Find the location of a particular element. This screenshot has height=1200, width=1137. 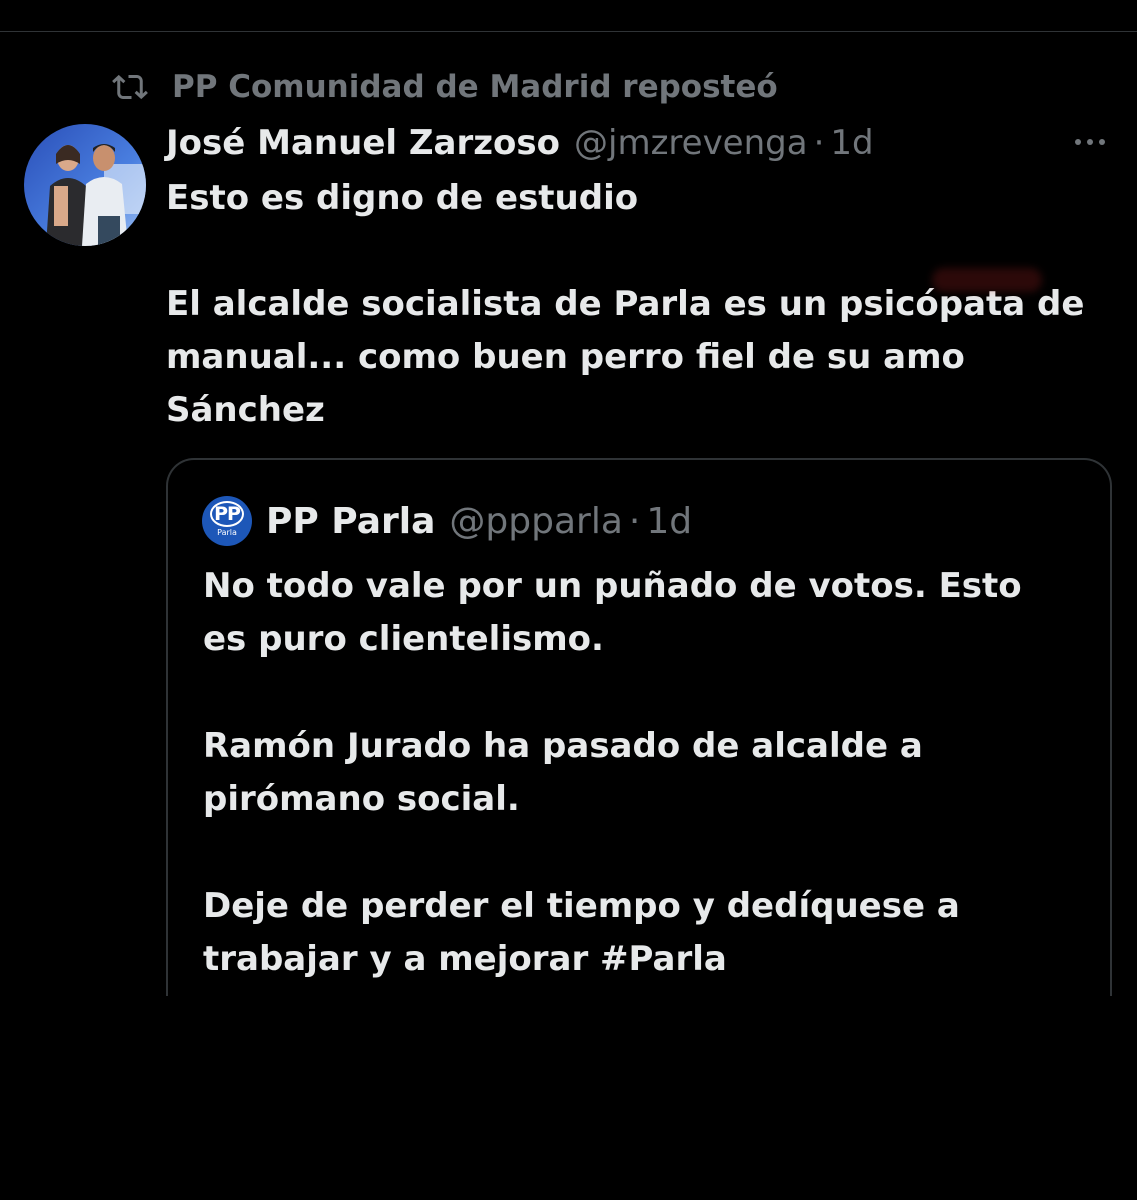

pp-logo-subtext: Parla is located at coordinates (227, 532).